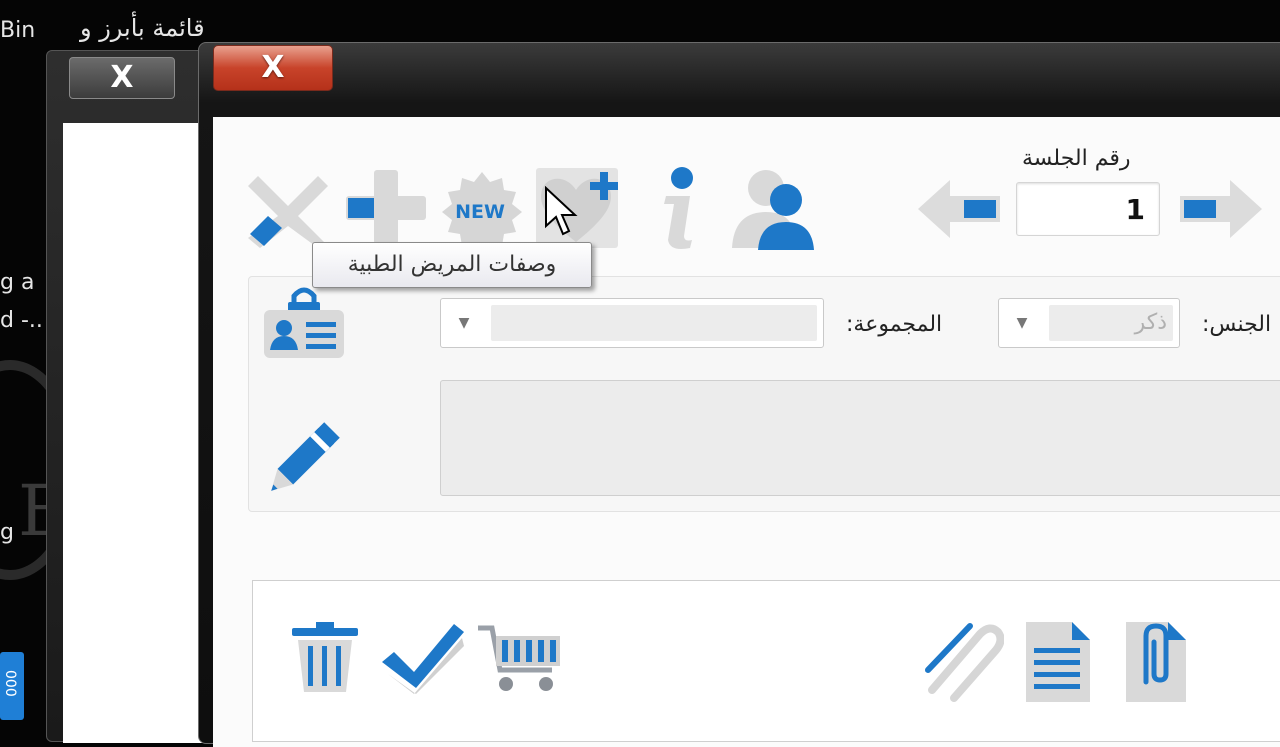 This screenshot has height=747, width=1280. I want to click on session-number-input: 1, so click(1088, 209).